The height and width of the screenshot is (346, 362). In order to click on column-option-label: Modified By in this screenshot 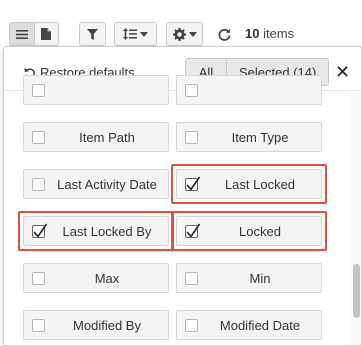, I will do `click(107, 325)`.